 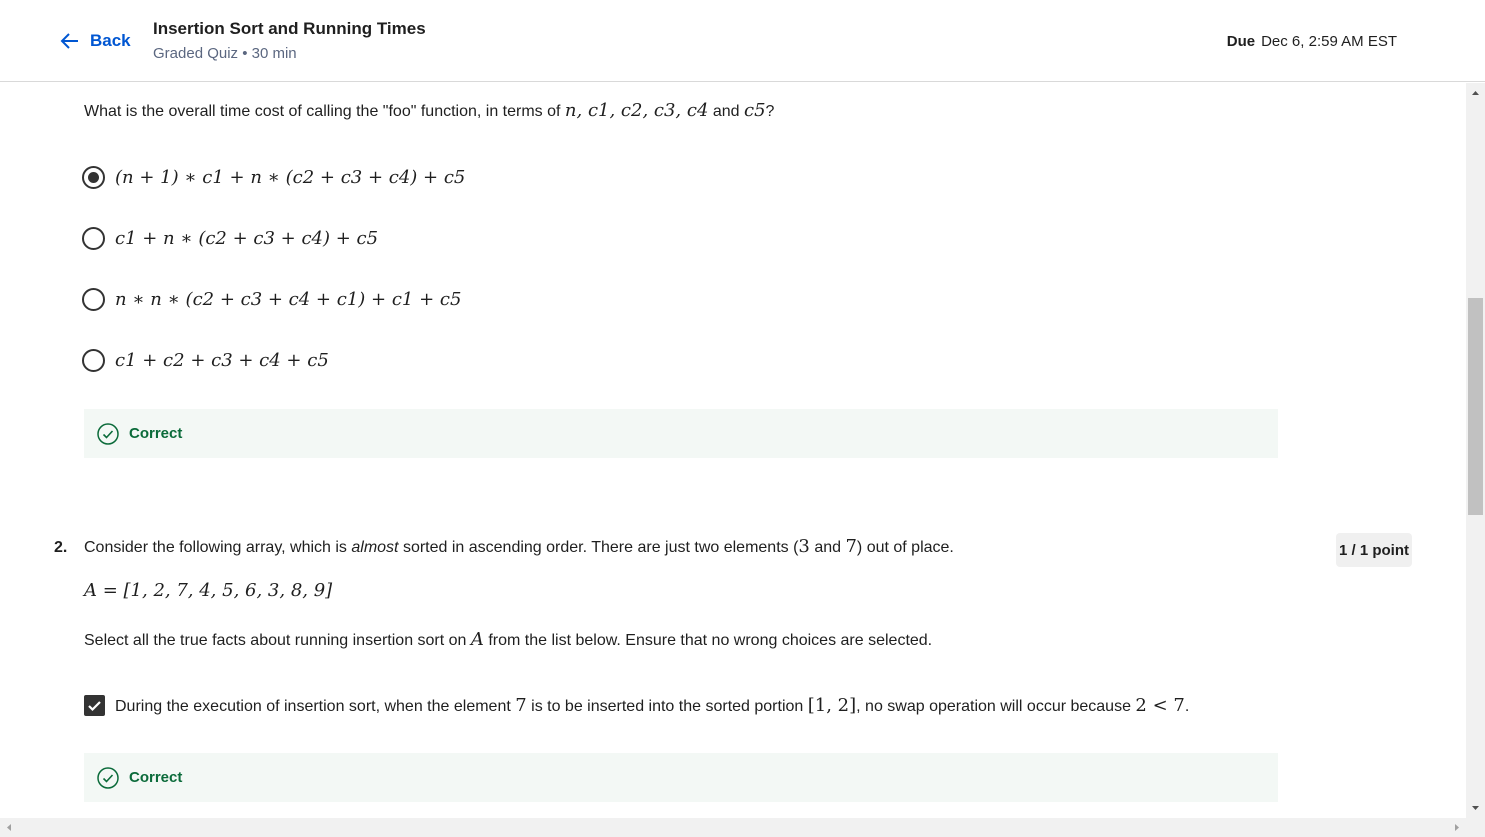 I want to click on horizontal-scrollbar, so click(x=742, y=827).